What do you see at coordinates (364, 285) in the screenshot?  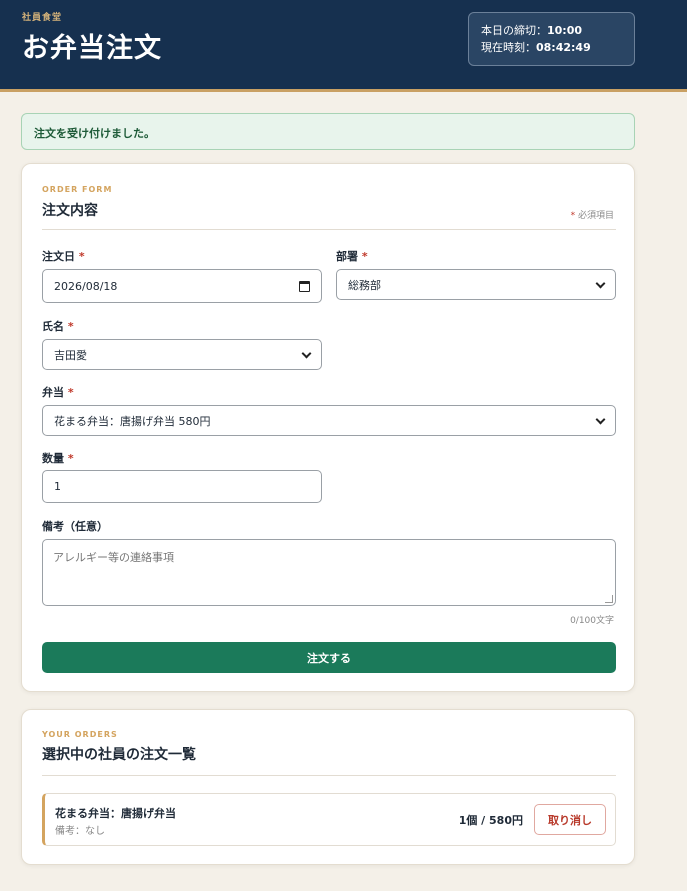 I see `department-value: 総務部` at bounding box center [364, 285].